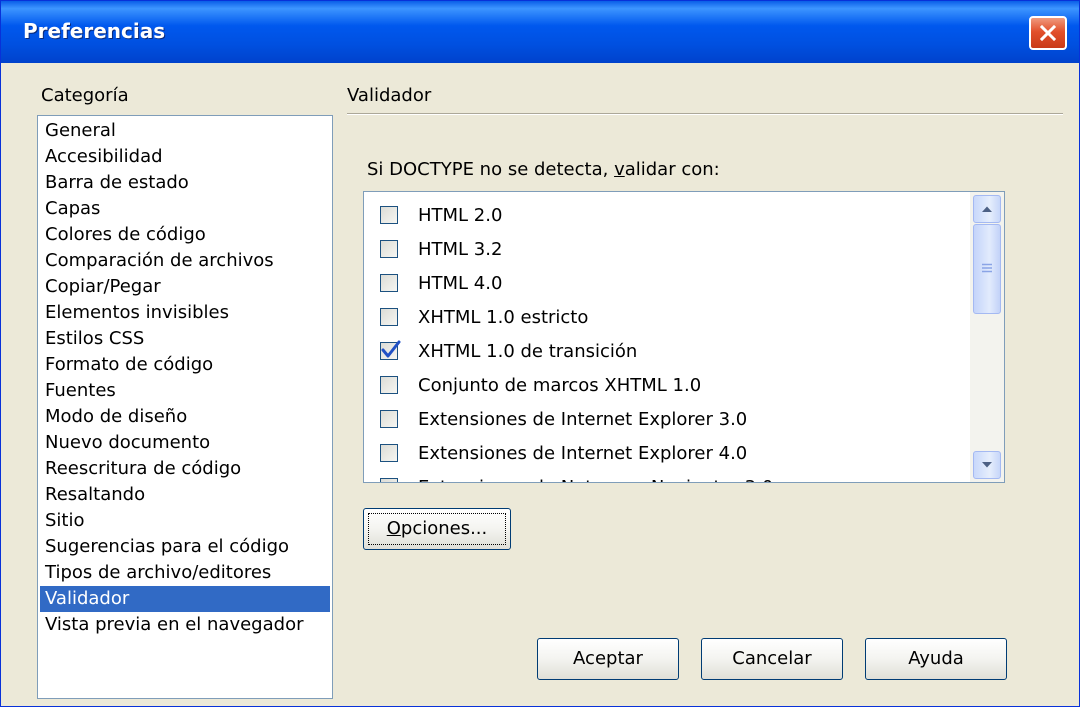 This screenshot has width=1080, height=707. I want to click on scroll-down-button, so click(987, 465).